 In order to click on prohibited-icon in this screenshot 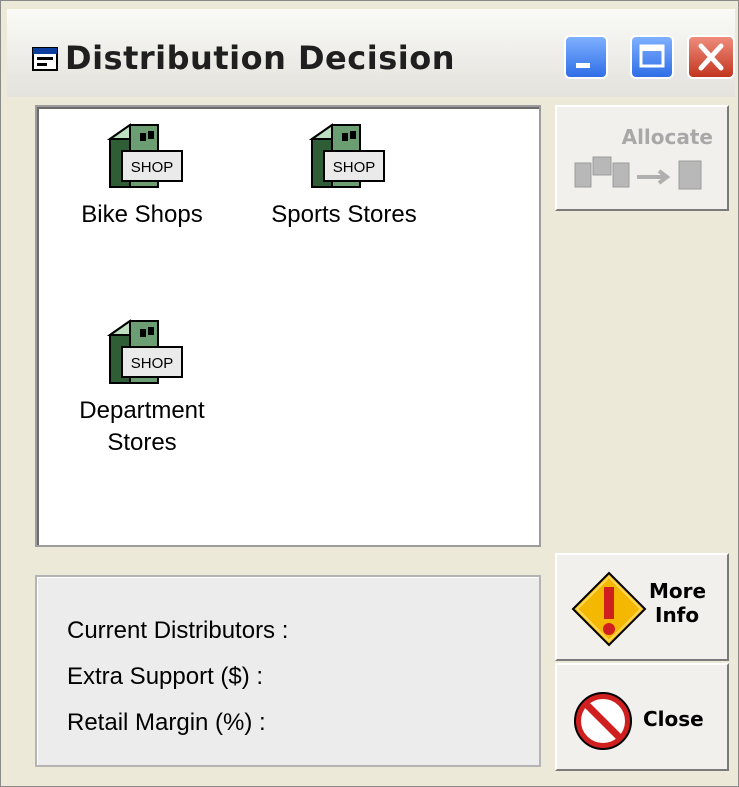, I will do `click(603, 721)`.